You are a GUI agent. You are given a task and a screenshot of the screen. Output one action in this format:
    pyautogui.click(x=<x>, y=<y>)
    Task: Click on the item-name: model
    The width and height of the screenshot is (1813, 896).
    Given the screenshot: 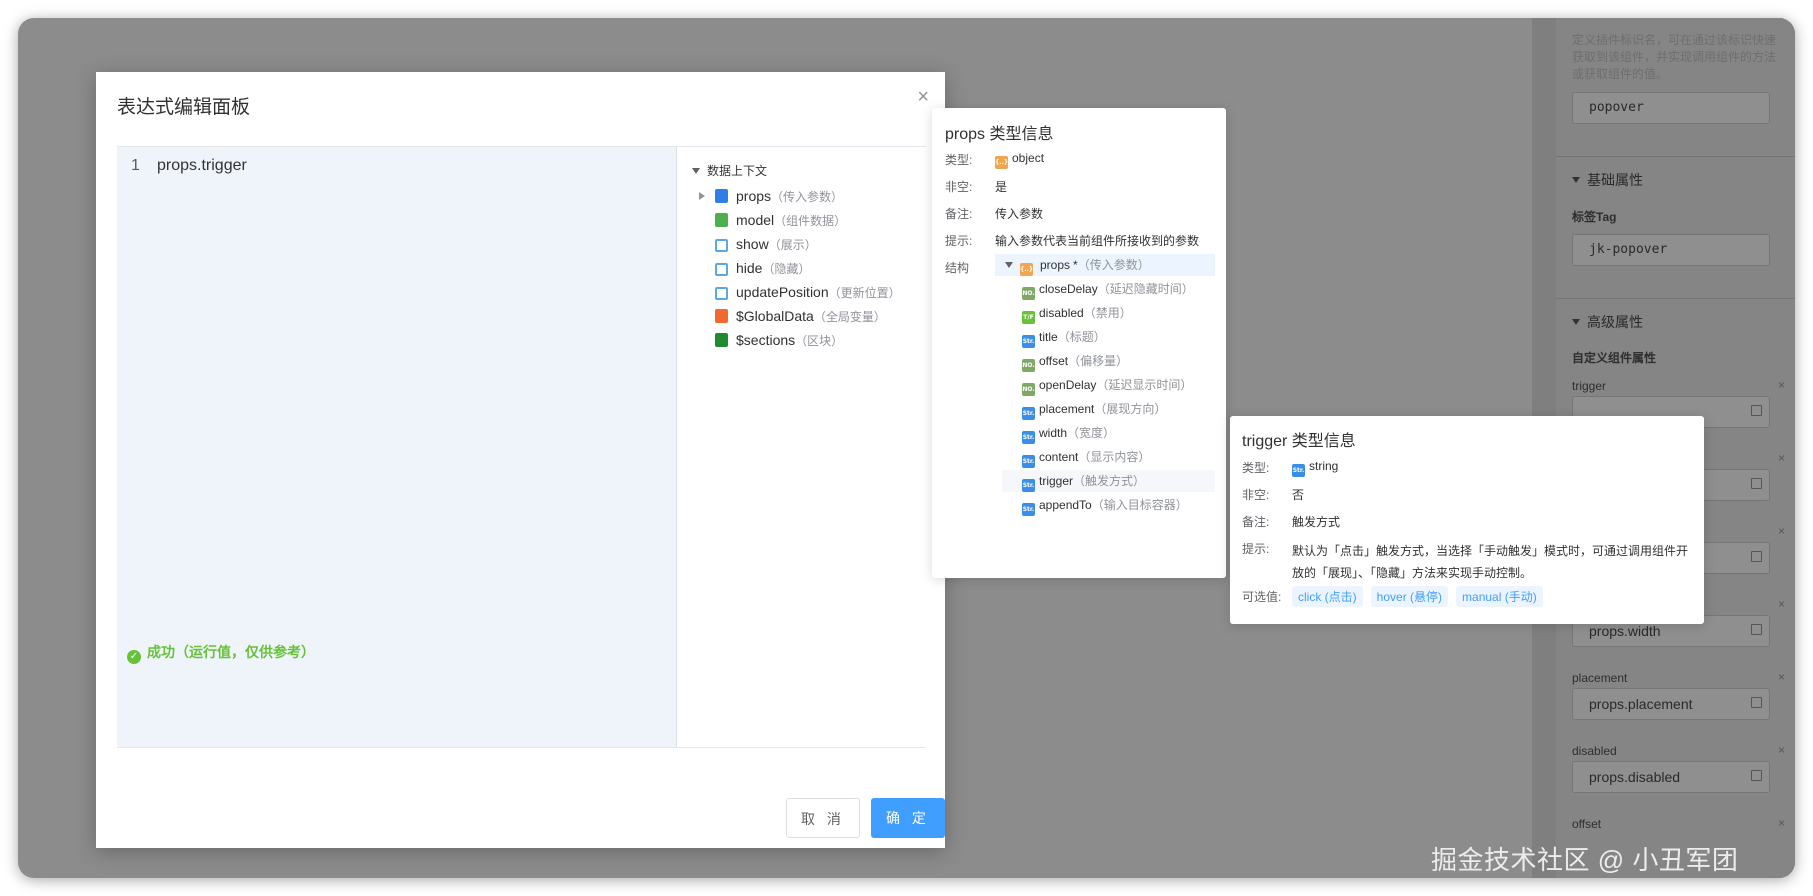 What is the action you would take?
    pyautogui.click(x=755, y=220)
    